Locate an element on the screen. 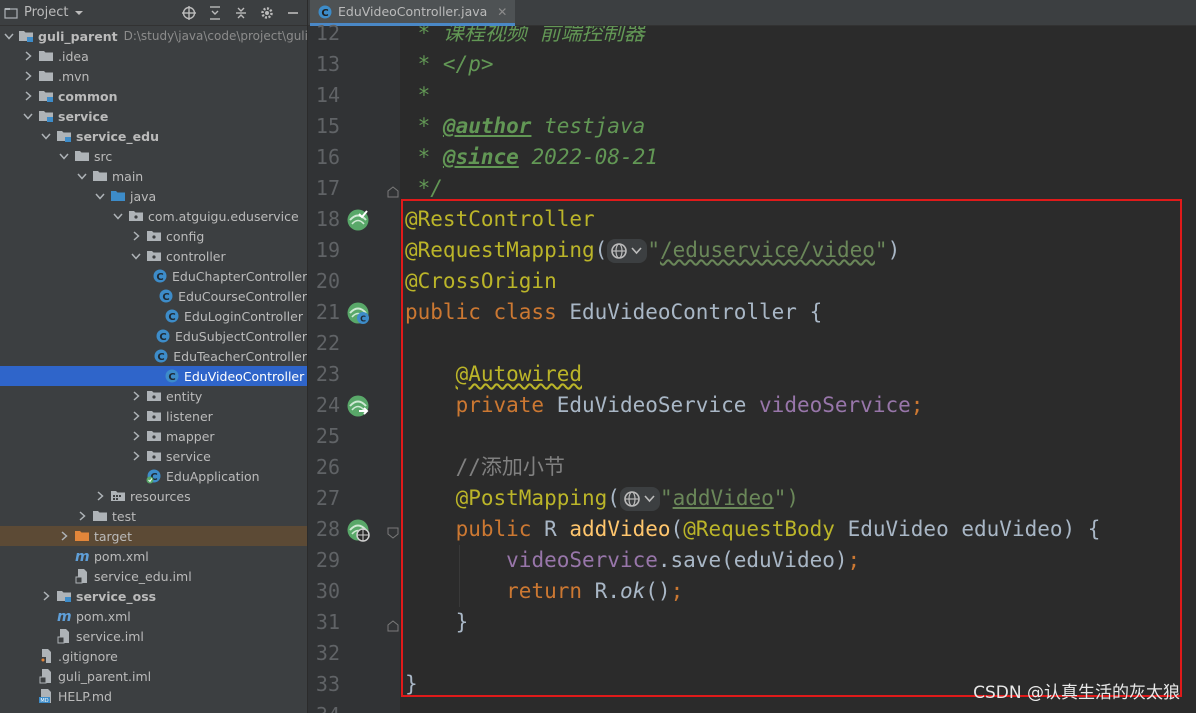 Image resolution: width=1196 pixels, height=713 pixels. code-line: @PostMapping("addVideo") is located at coordinates (602, 498).